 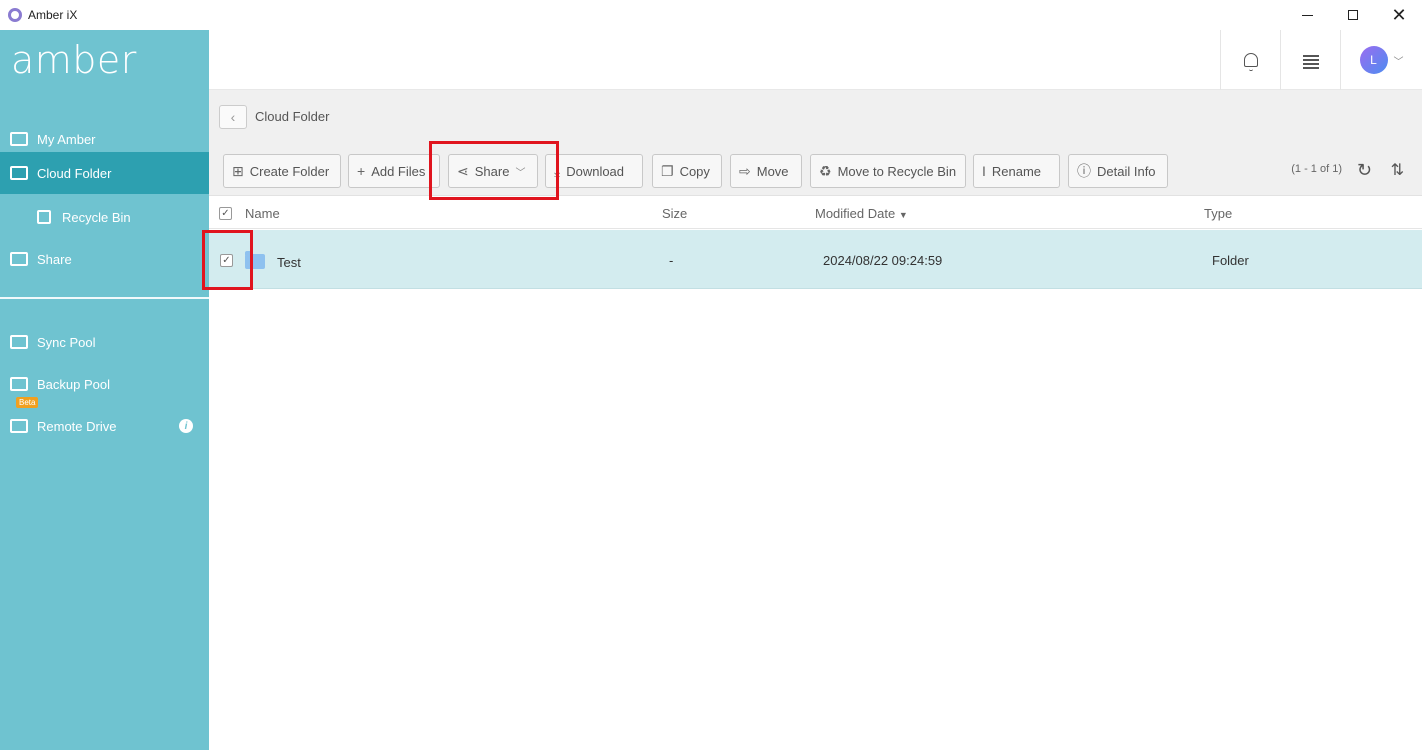 I want to click on rename-label: Rename, so click(x=1016, y=171).